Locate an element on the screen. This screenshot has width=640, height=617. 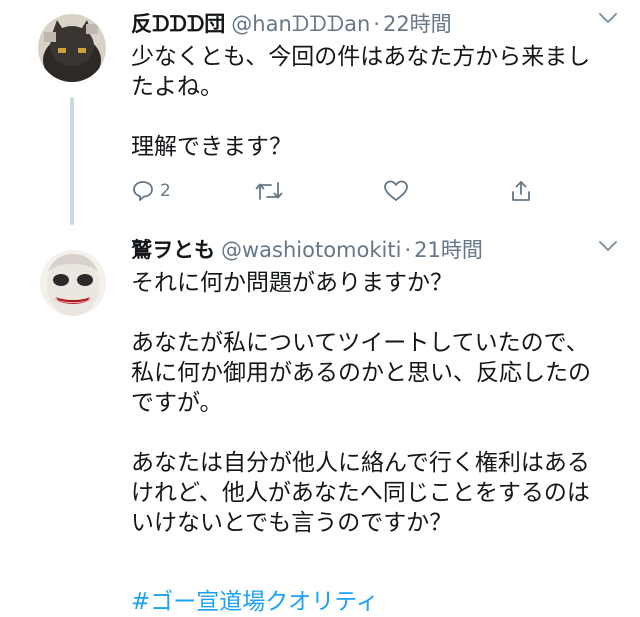
like-icon is located at coordinates (396, 190).